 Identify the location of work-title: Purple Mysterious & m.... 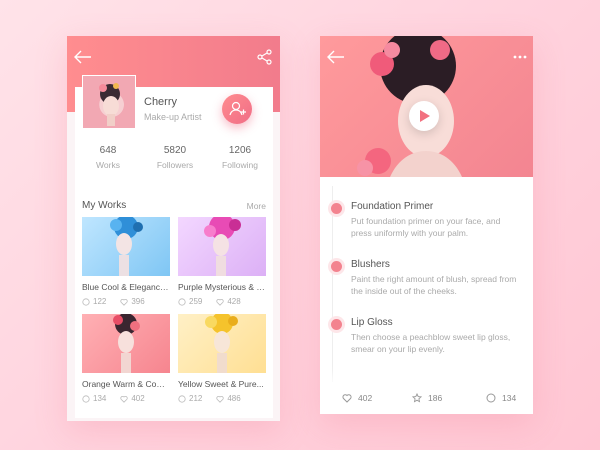
(222, 287).